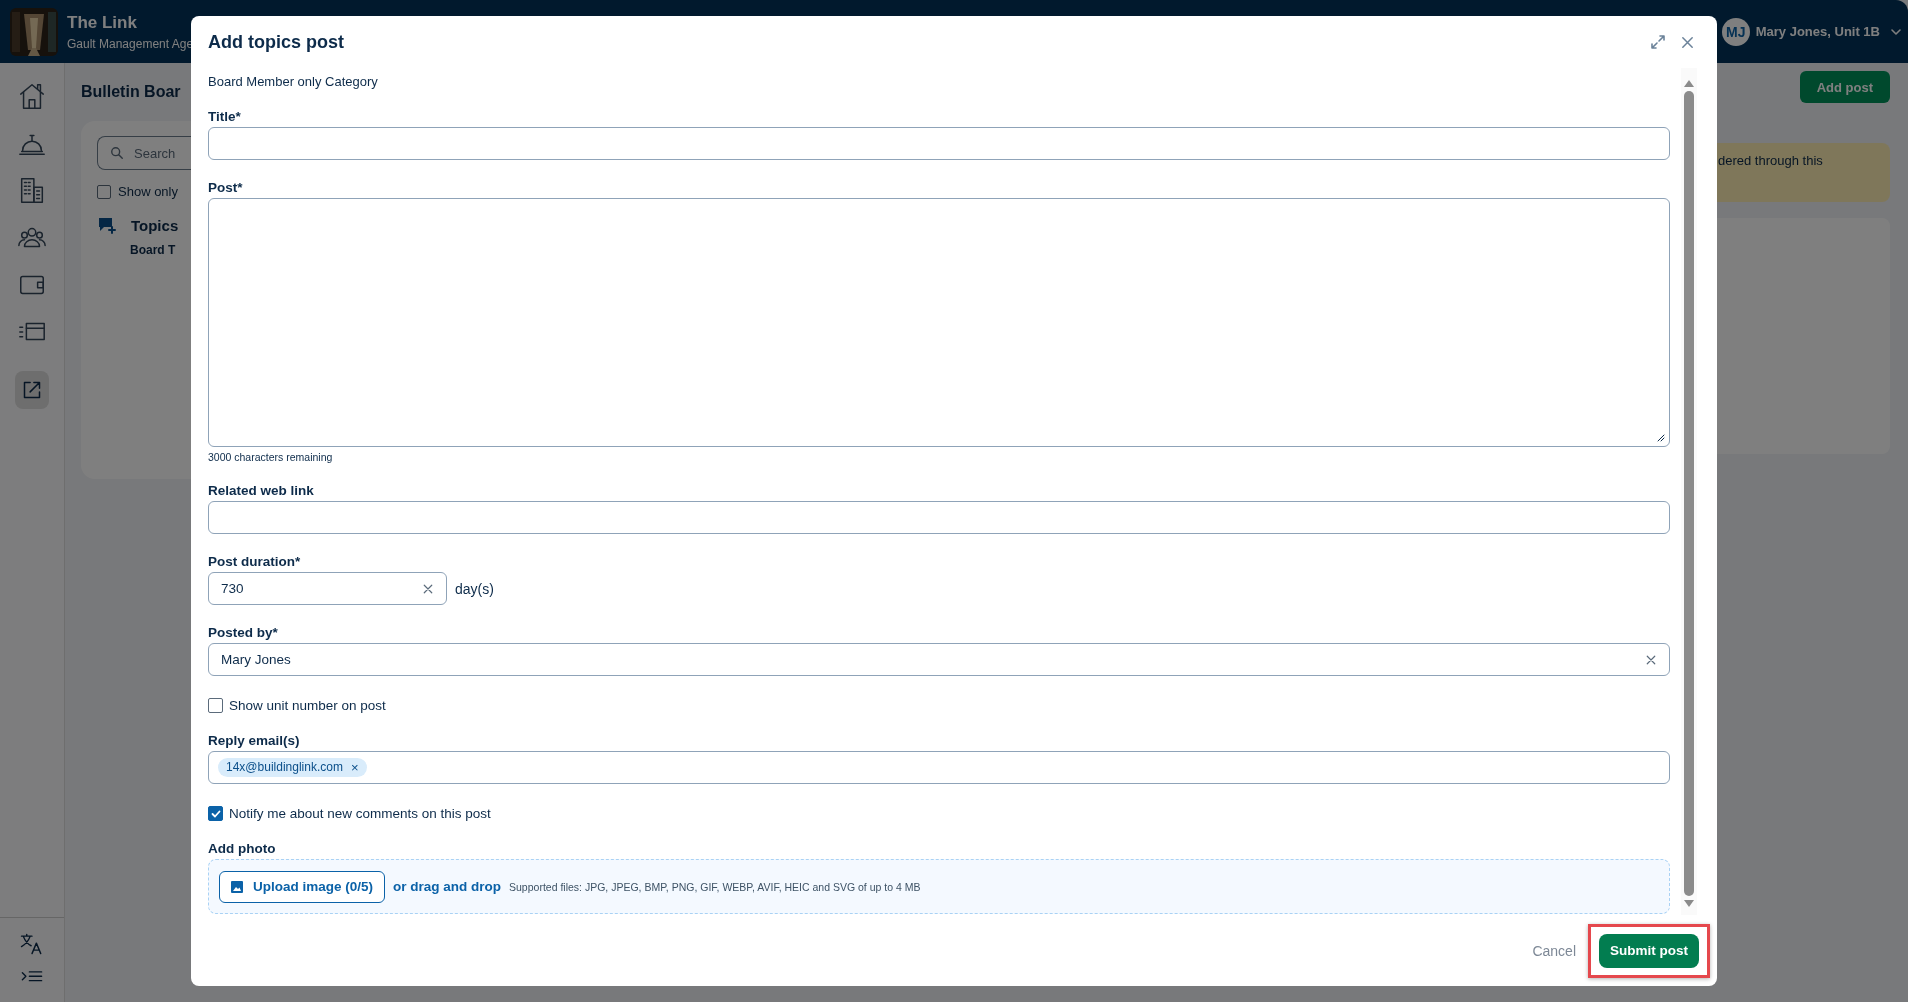 Image resolution: width=1908 pixels, height=1002 pixels. What do you see at coordinates (302, 886) in the screenshot?
I see `upload-image-button: Upload image (0/5)` at bounding box center [302, 886].